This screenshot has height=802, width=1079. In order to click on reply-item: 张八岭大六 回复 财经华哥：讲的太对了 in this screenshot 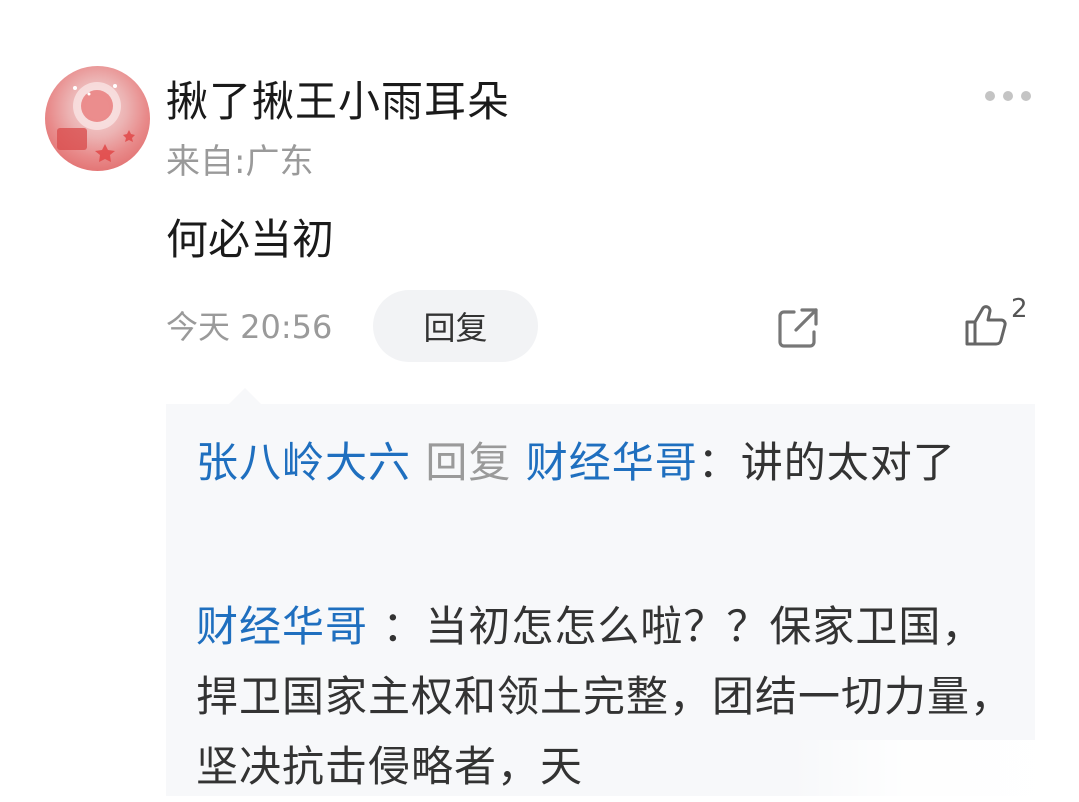, I will do `click(606, 463)`.